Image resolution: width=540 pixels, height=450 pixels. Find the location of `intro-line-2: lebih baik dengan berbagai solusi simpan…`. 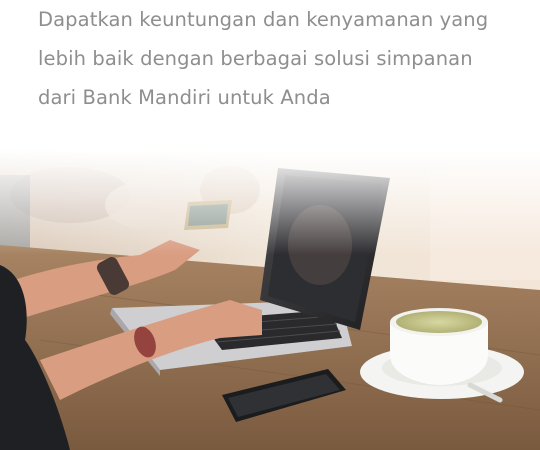

intro-line-2: lebih baik dengan berbagai solusi simpan… is located at coordinates (255, 58).